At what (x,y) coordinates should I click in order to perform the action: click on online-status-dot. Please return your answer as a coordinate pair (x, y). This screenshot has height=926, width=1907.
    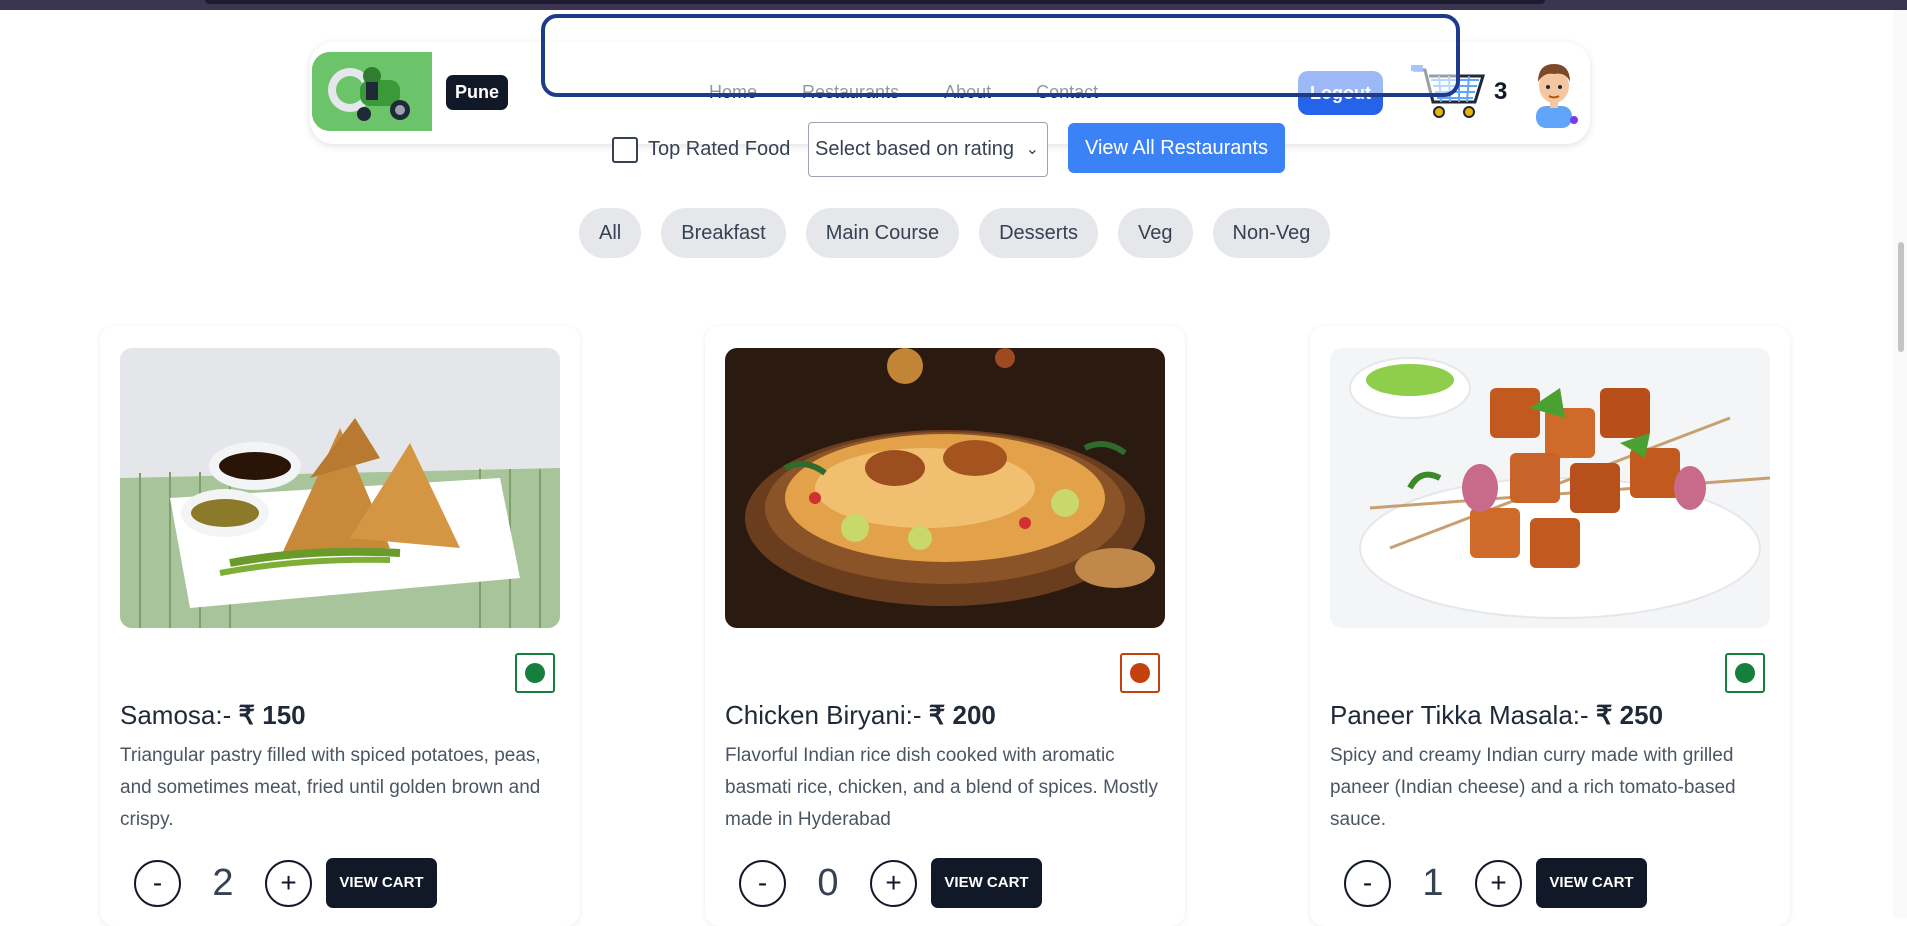
    Looking at the image, I should click on (1574, 120).